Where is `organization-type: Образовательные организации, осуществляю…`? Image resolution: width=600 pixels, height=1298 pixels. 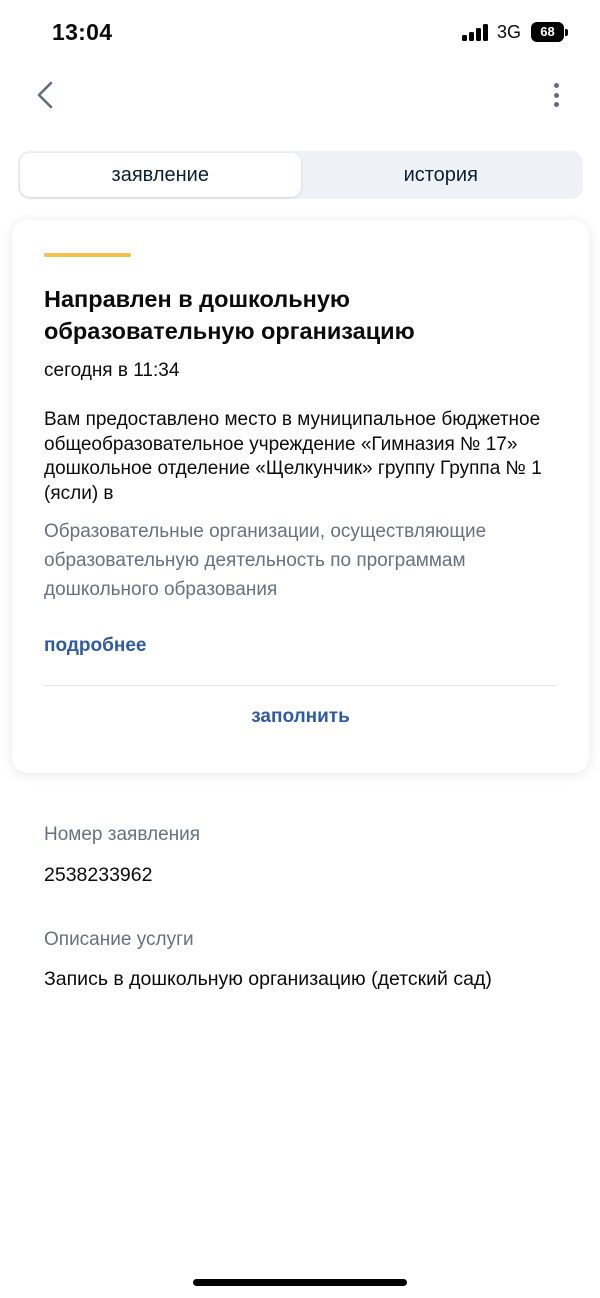
organization-type: Образовательные организации, осуществляю… is located at coordinates (265, 560).